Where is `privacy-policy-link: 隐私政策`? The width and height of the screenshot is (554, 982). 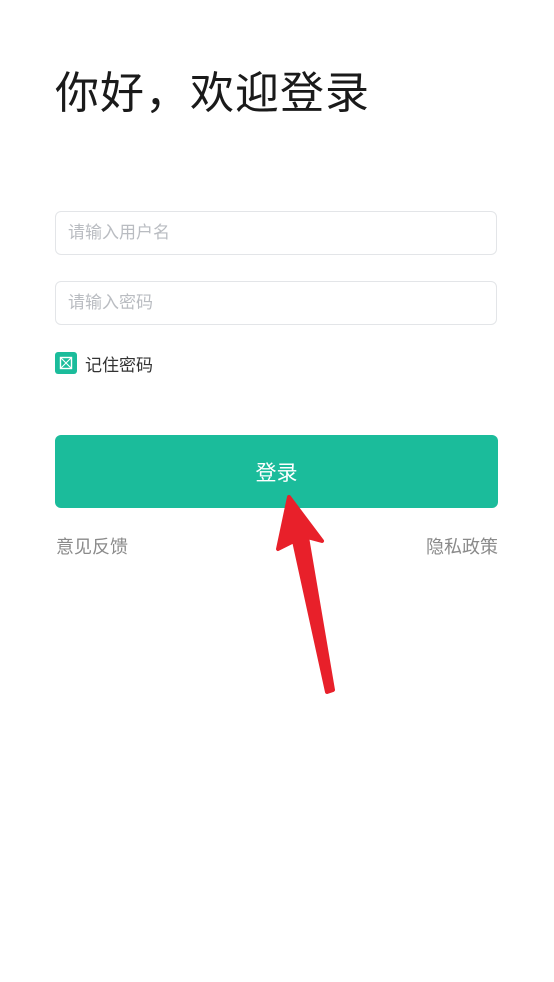 privacy-policy-link: 隐私政策 is located at coordinates (462, 546).